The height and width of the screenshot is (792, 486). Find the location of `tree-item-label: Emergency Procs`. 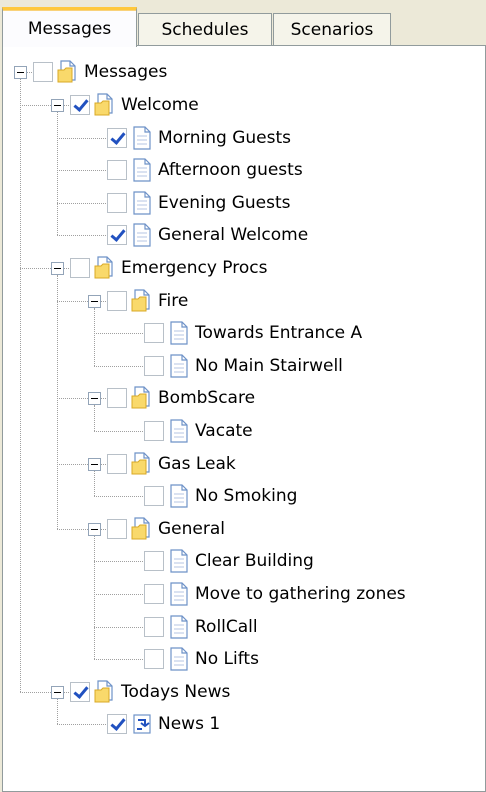

tree-item-label: Emergency Procs is located at coordinates (194, 268).